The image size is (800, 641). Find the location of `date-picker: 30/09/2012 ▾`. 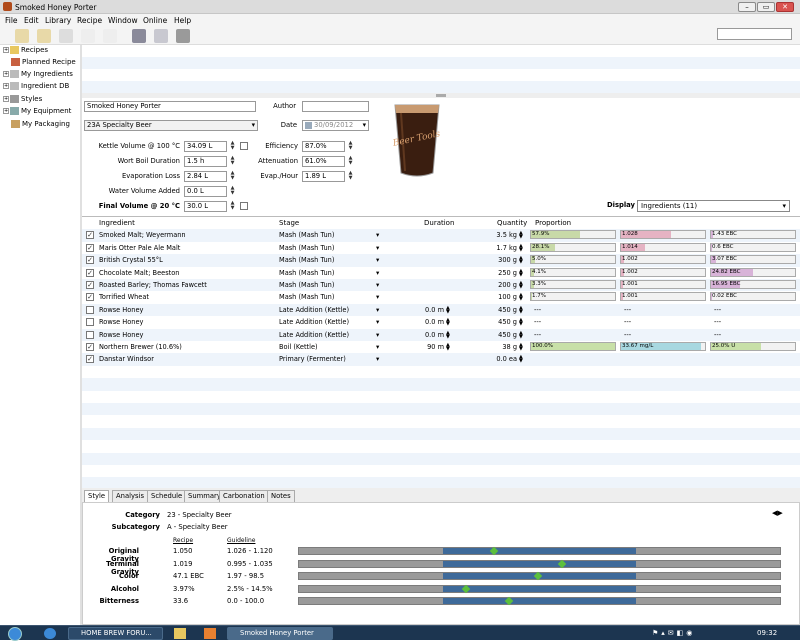

date-picker: 30/09/2012 ▾ is located at coordinates (335, 125).